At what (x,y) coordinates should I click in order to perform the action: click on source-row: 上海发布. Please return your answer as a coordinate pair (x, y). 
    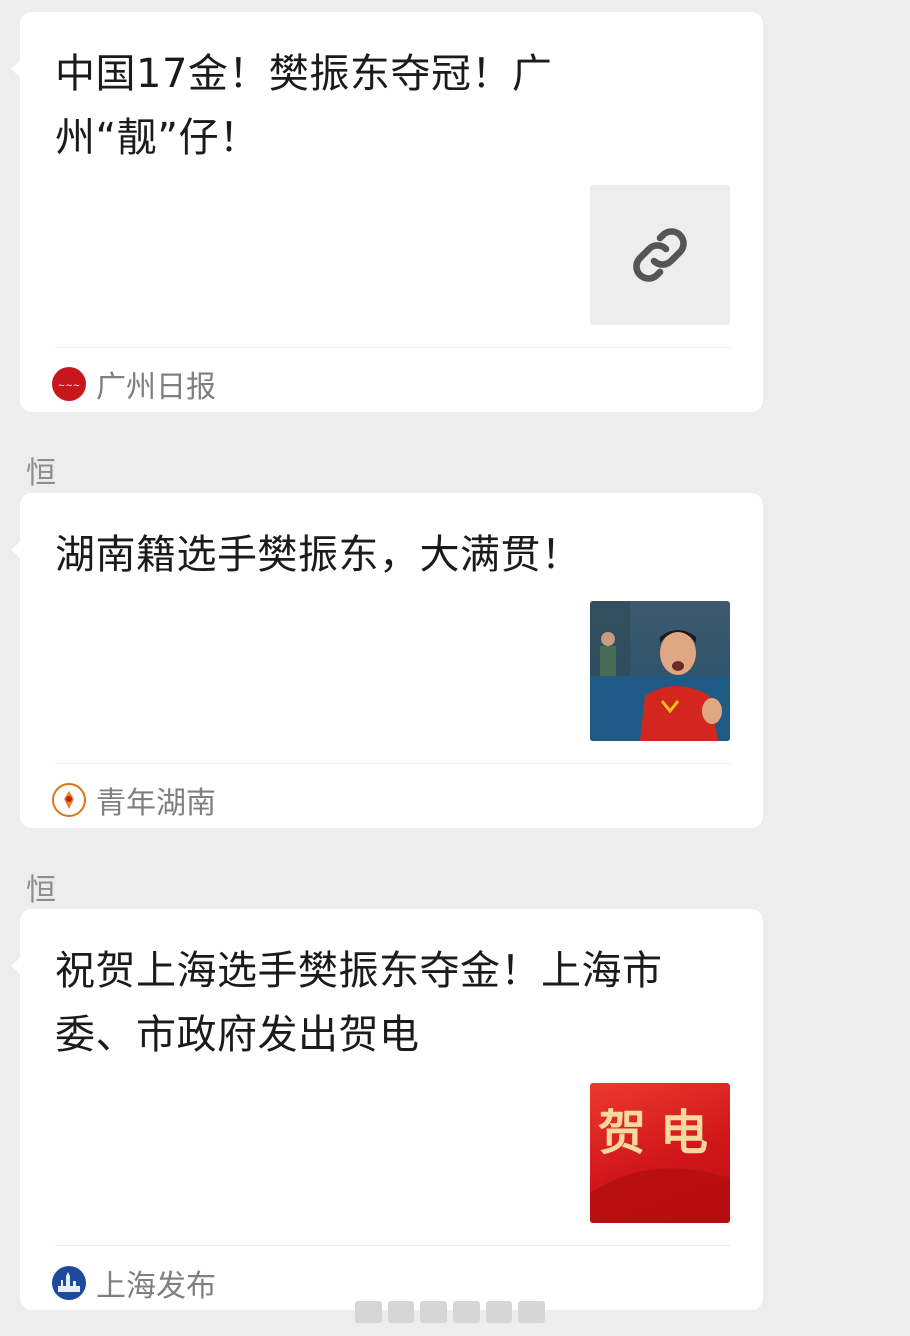
    Looking at the image, I should click on (134, 1283).